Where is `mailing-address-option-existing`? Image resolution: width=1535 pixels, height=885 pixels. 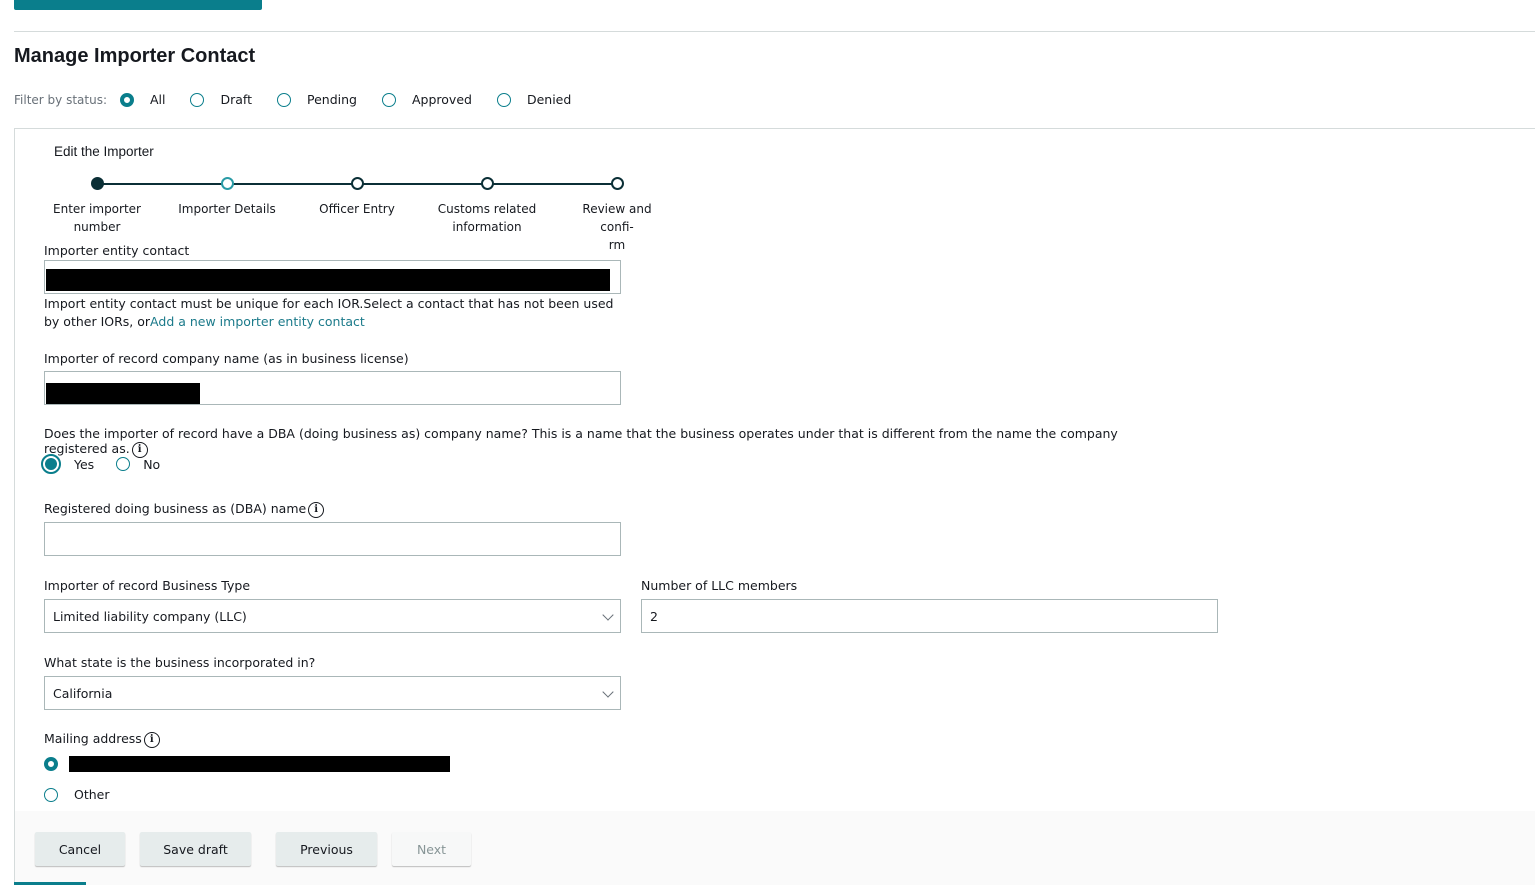 mailing-address-option-existing is located at coordinates (247, 764).